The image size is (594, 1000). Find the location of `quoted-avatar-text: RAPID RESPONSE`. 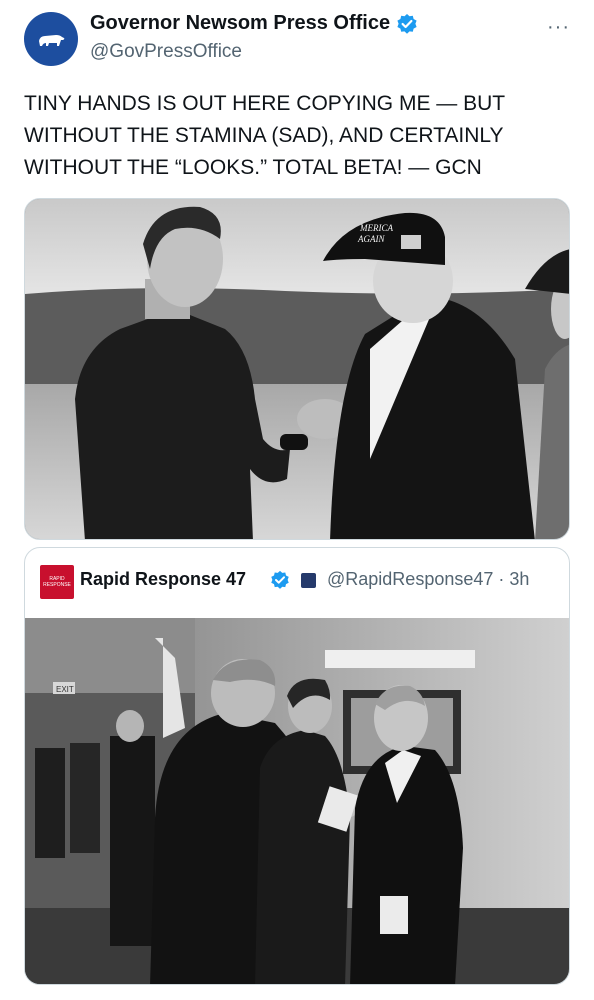

quoted-avatar-text: RAPID RESPONSE is located at coordinates (57, 582).